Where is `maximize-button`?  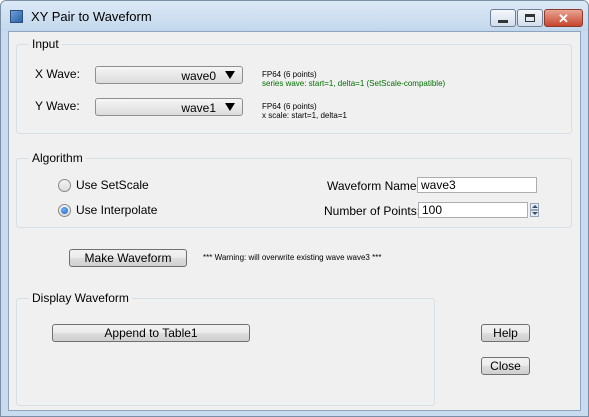 maximize-button is located at coordinates (530, 18).